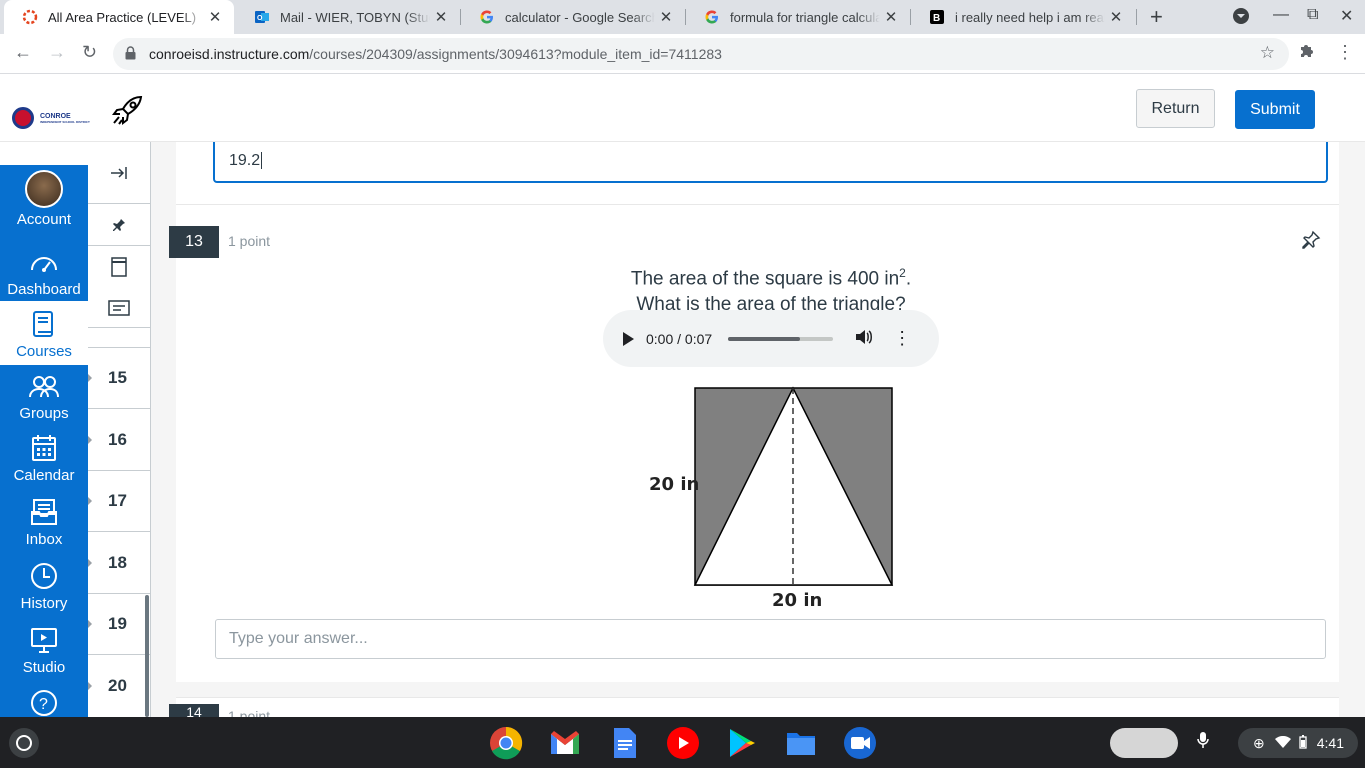 The width and height of the screenshot is (1365, 768). Describe the element at coordinates (57, 52) in the screenshot. I see `forward-icon: →` at that location.